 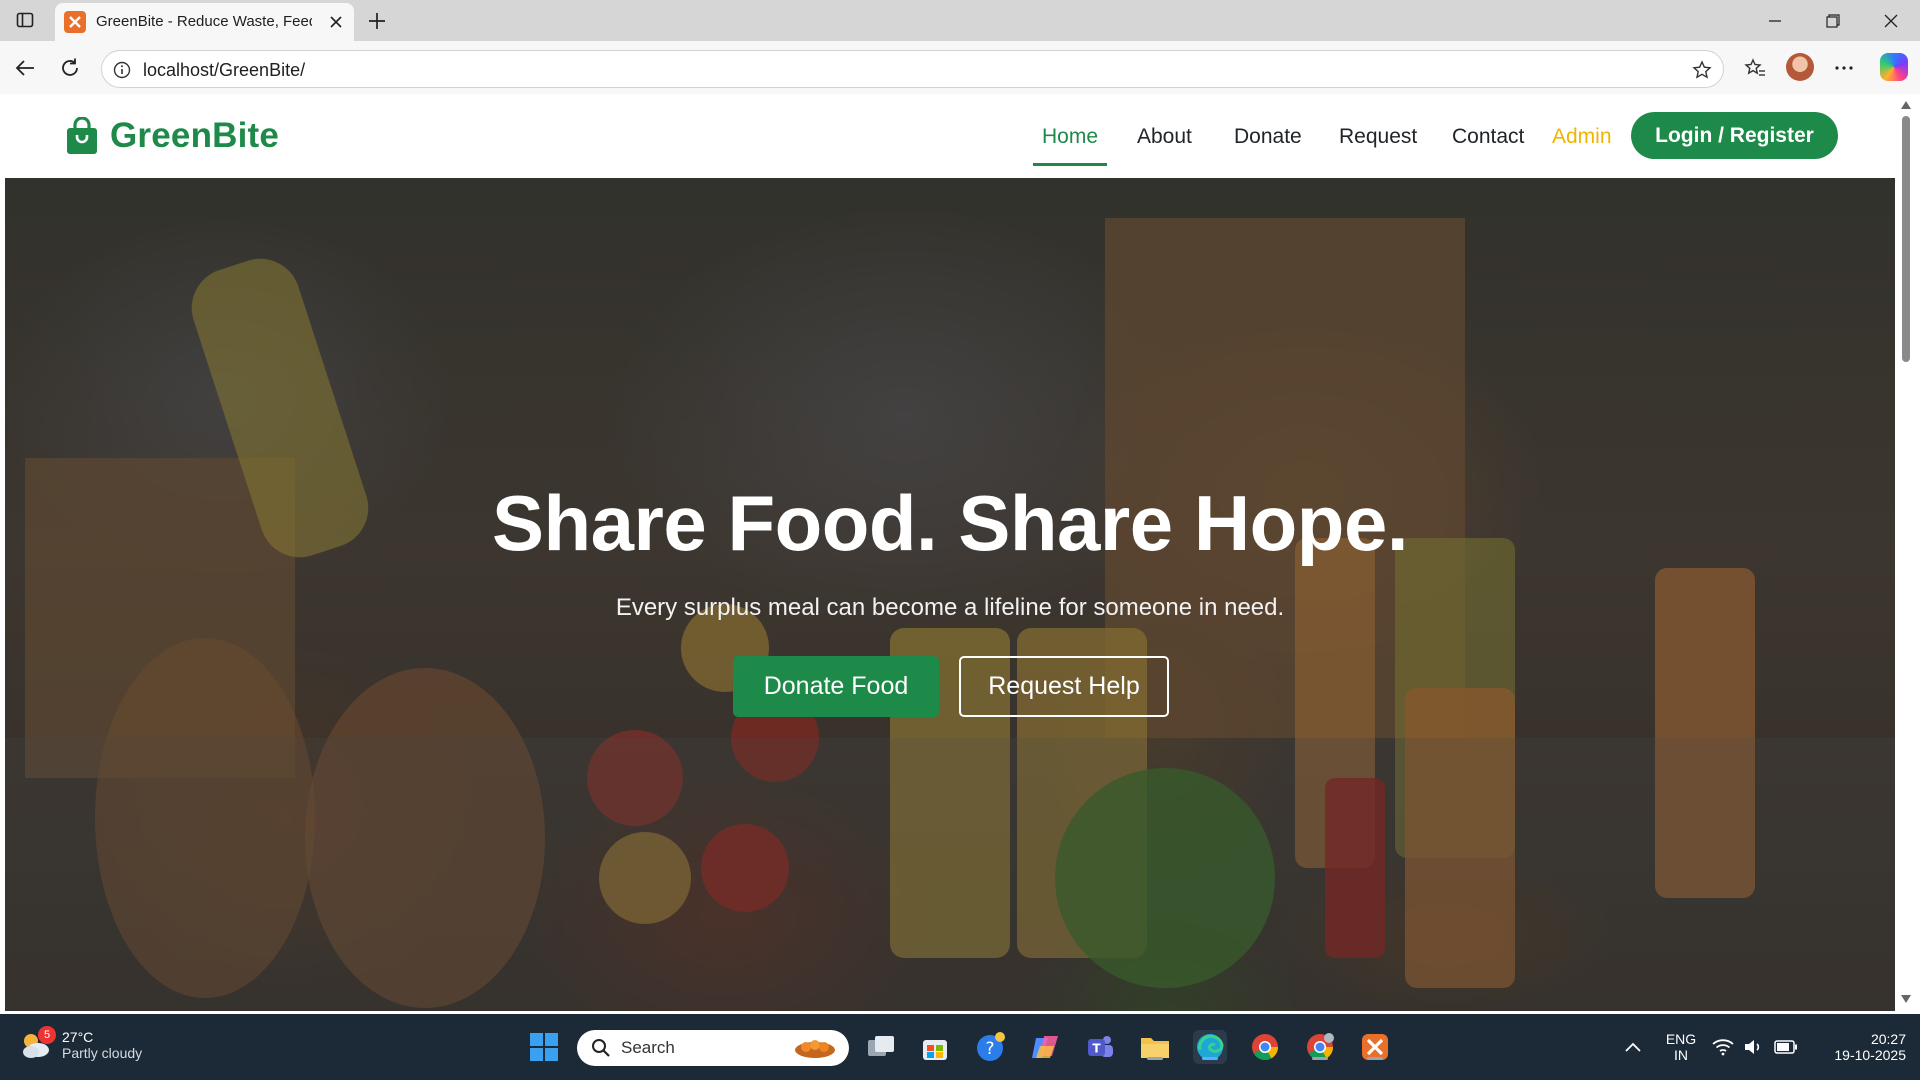 I want to click on browser-toolbar: localhost/GreenBite/, so click(x=960, y=67).